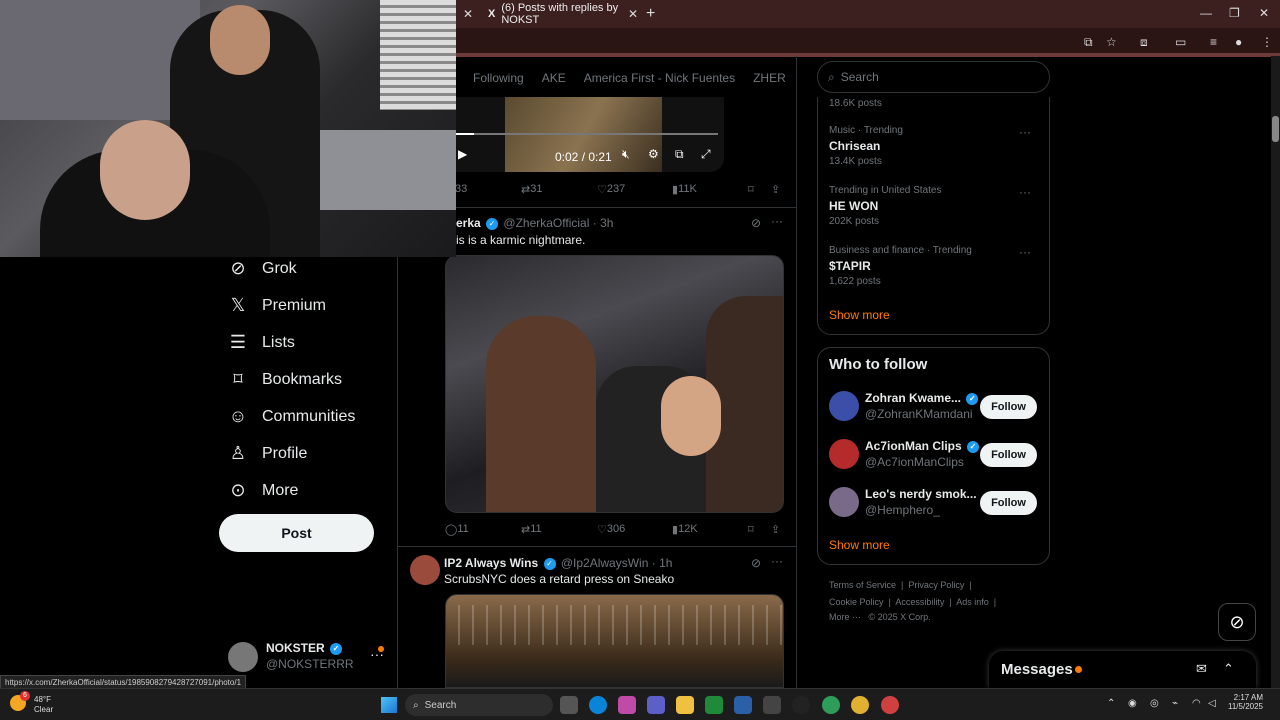 This screenshot has height=720, width=1280. I want to click on more-link: More ···, so click(845, 617).